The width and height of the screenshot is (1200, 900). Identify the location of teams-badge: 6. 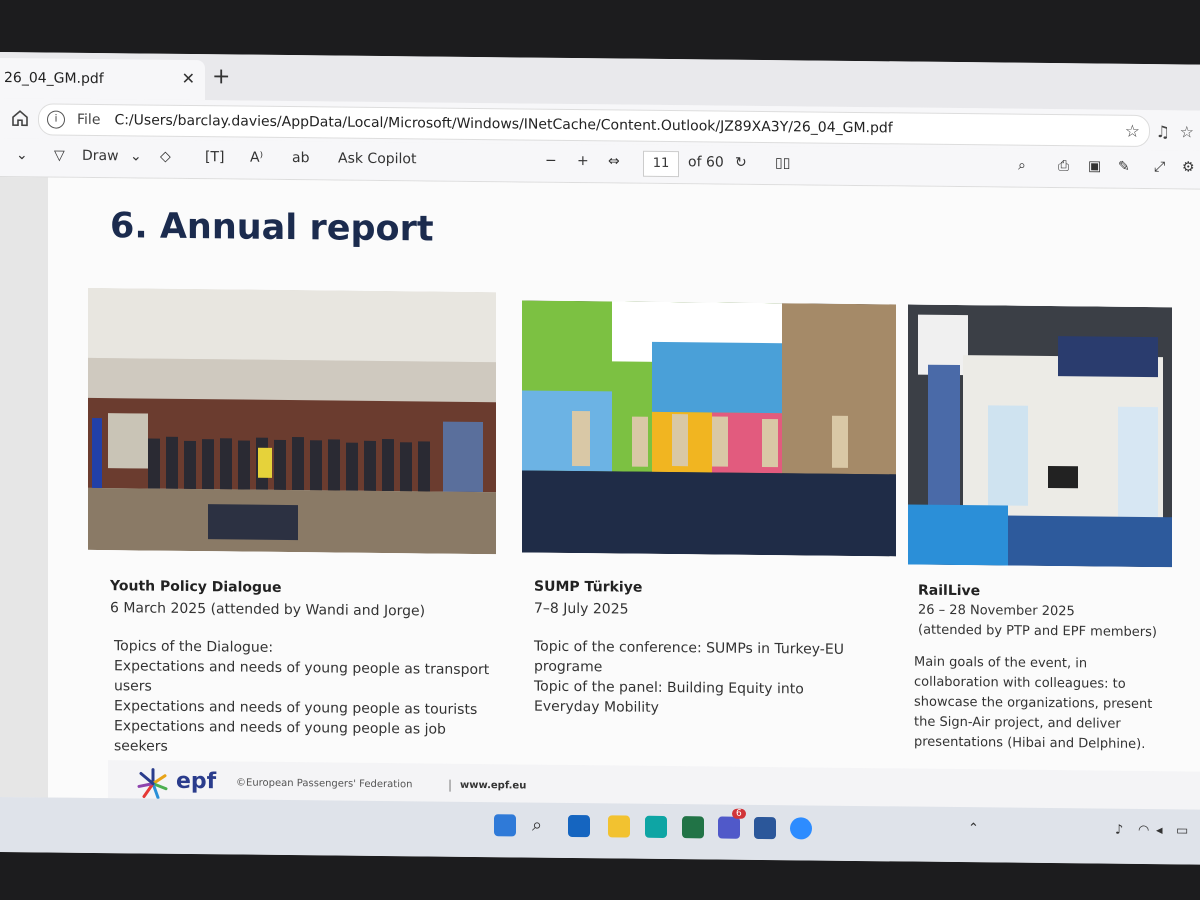
(739, 813).